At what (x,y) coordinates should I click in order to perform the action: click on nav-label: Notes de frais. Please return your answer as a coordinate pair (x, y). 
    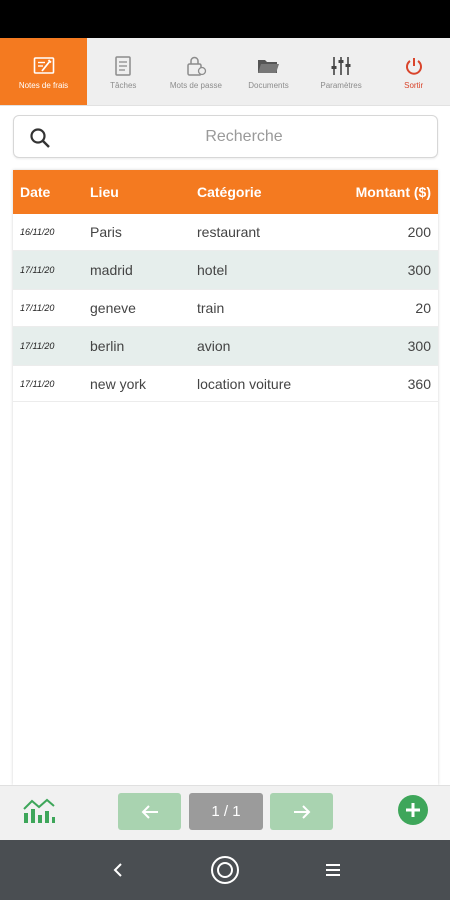
    Looking at the image, I should click on (43, 85).